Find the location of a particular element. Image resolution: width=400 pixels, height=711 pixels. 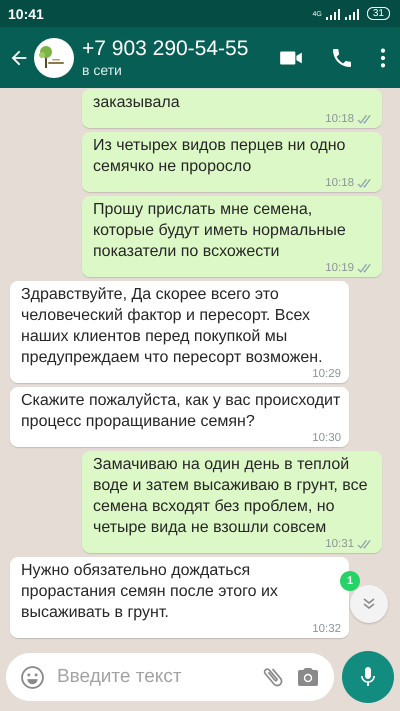

double-chevron-down-icon is located at coordinates (369, 604).